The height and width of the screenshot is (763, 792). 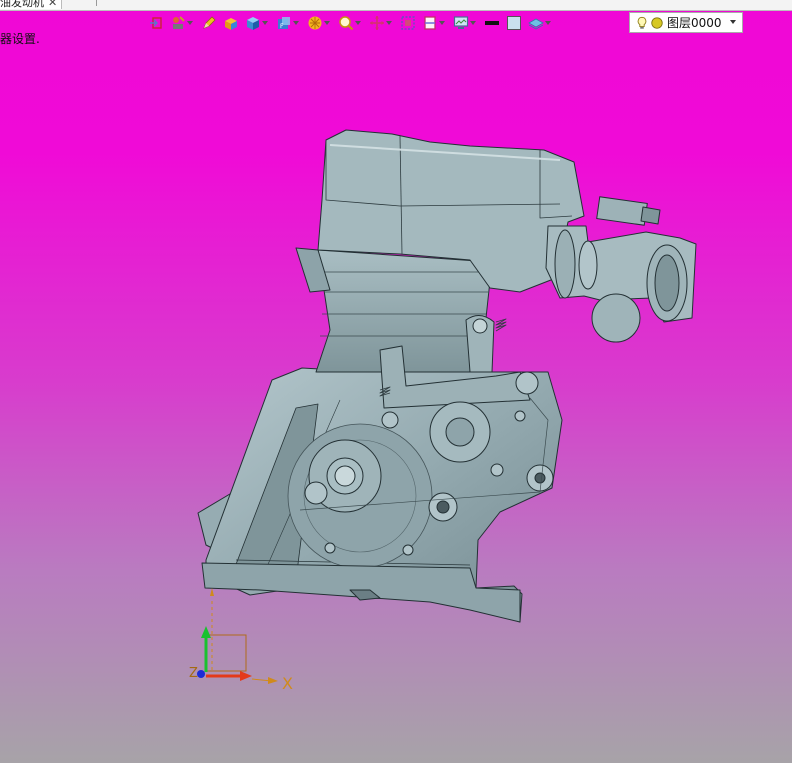 I want to click on display-icon, so click(x=461, y=22).